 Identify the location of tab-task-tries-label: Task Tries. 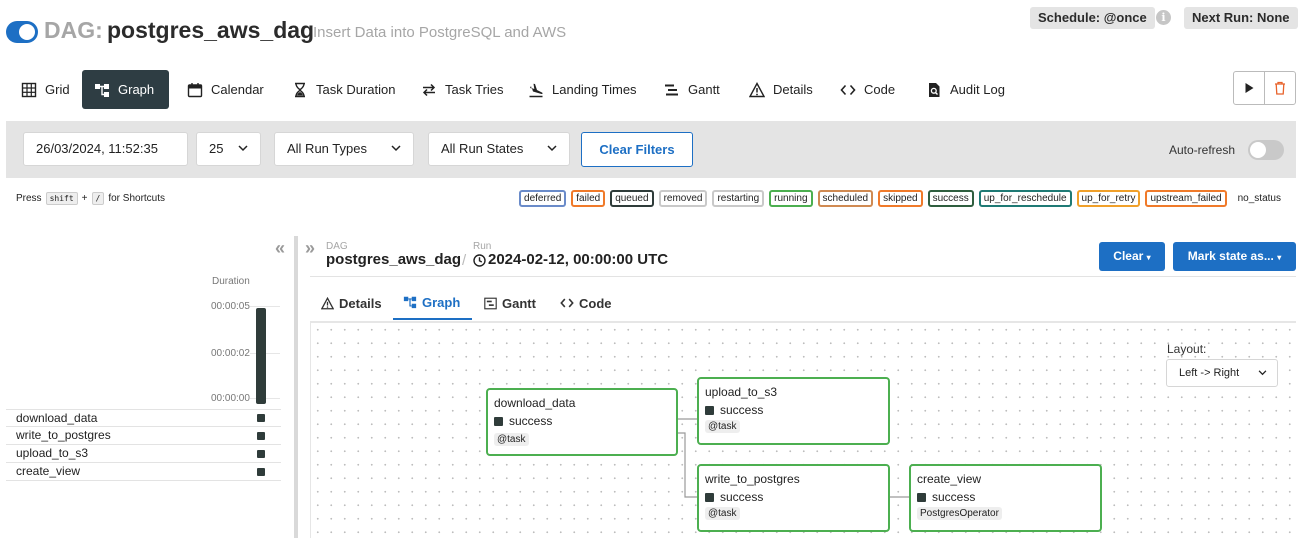
(474, 89).